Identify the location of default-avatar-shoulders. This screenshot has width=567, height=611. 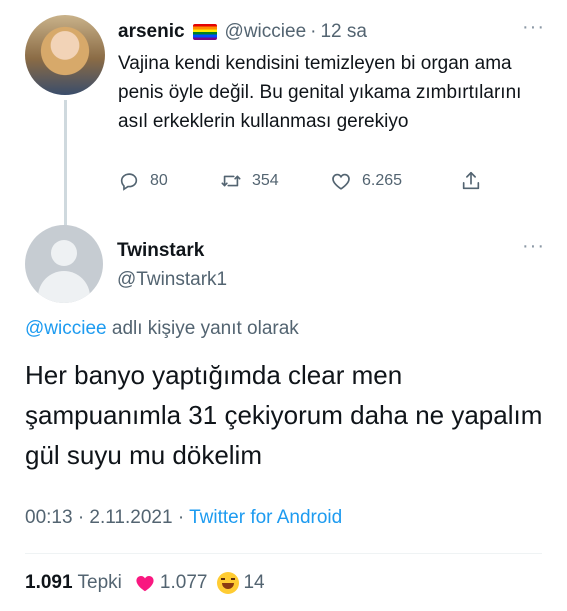
(64, 287).